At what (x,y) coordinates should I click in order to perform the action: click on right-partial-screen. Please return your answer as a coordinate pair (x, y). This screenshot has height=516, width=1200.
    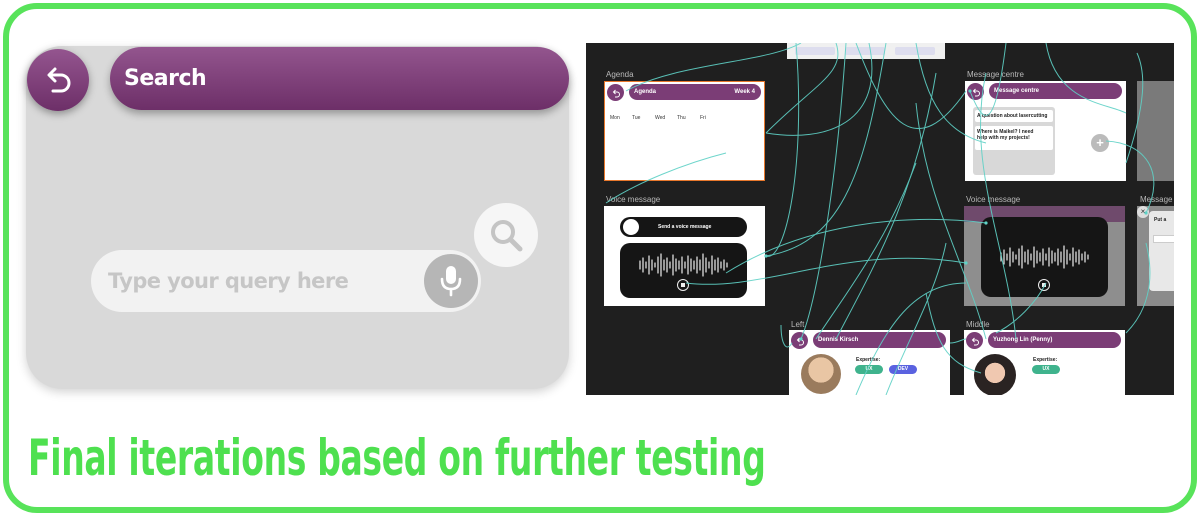
    Looking at the image, I should click on (1155, 131).